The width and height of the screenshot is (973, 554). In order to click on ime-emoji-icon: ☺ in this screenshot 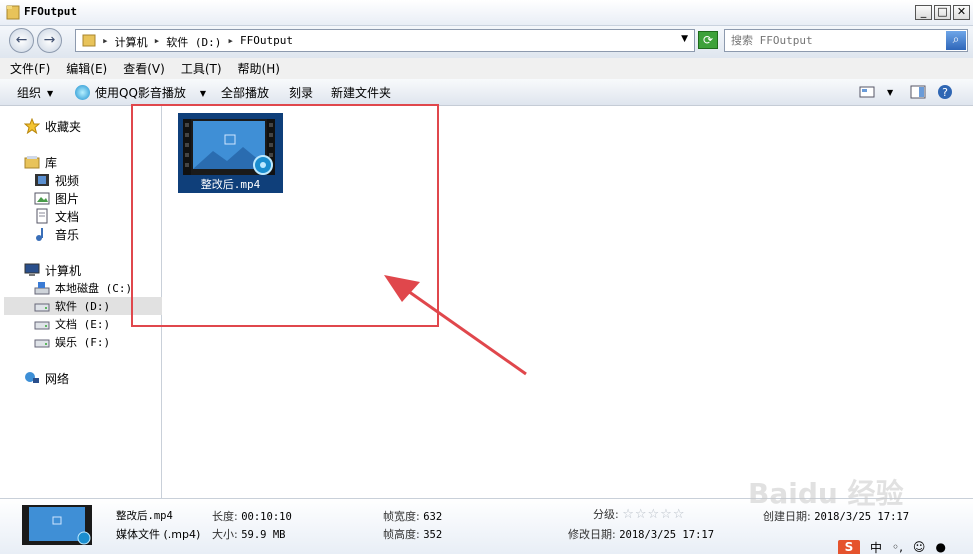, I will do `click(919, 547)`.